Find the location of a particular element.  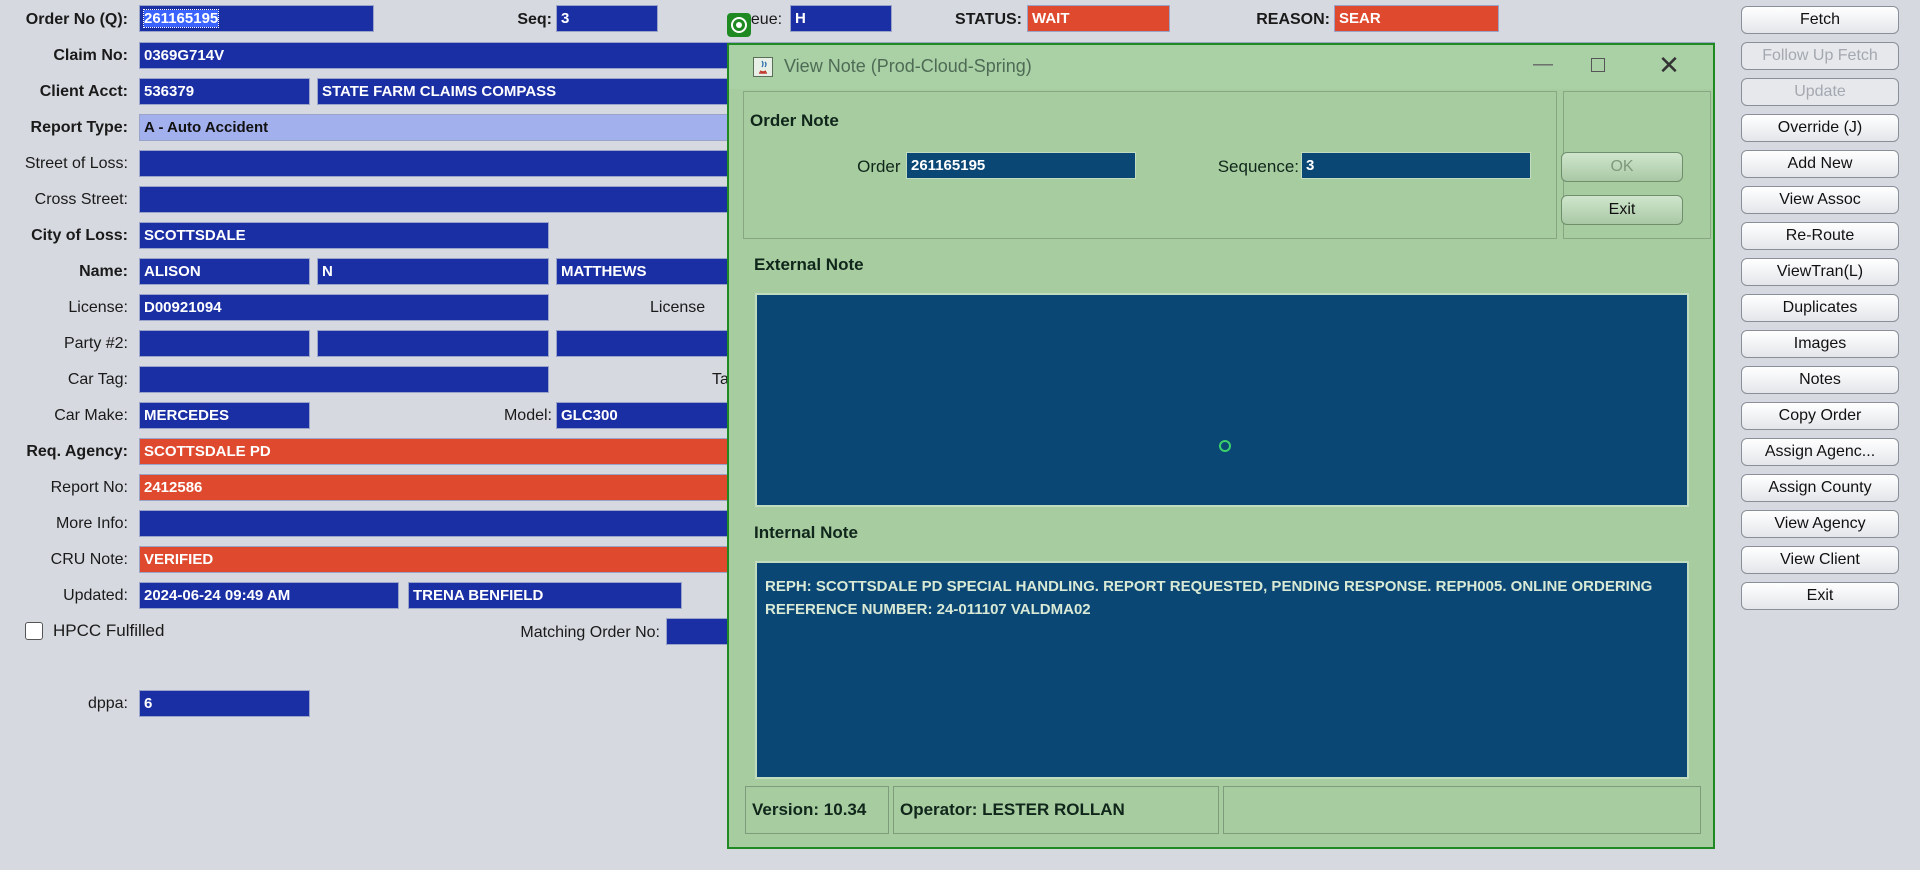

dppa-label: dppa: is located at coordinates (107, 703).